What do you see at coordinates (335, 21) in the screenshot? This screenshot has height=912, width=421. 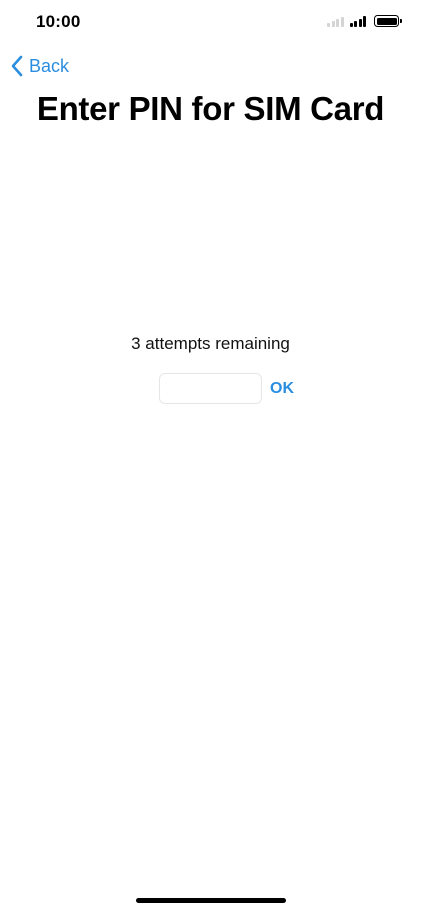 I see `signal-dim-icon` at bounding box center [335, 21].